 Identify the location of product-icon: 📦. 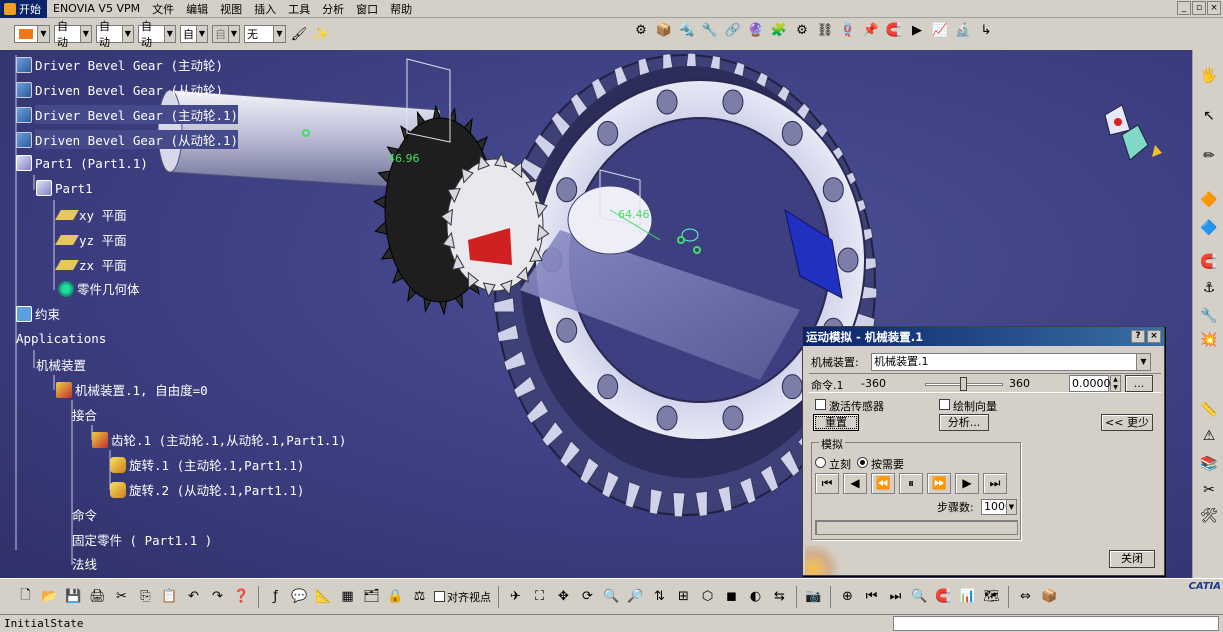
(1049, 596).